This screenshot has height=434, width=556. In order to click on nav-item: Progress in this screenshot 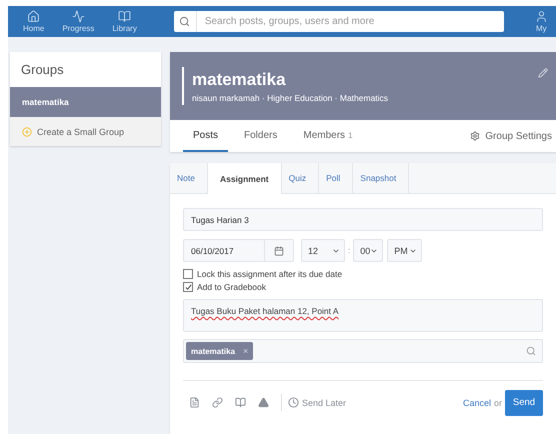, I will do `click(78, 21)`.